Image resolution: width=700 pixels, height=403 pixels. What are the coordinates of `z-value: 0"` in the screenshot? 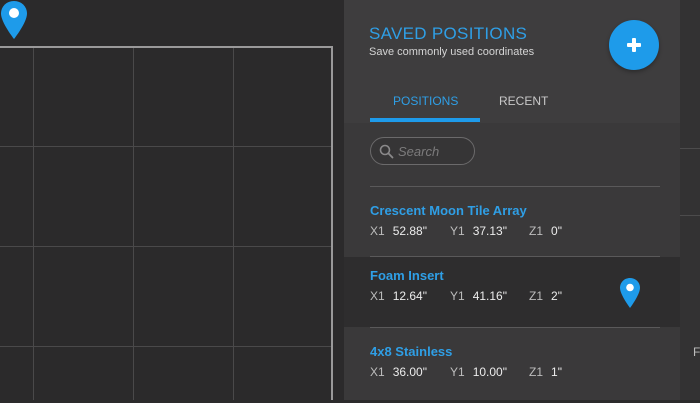 It's located at (556, 231).